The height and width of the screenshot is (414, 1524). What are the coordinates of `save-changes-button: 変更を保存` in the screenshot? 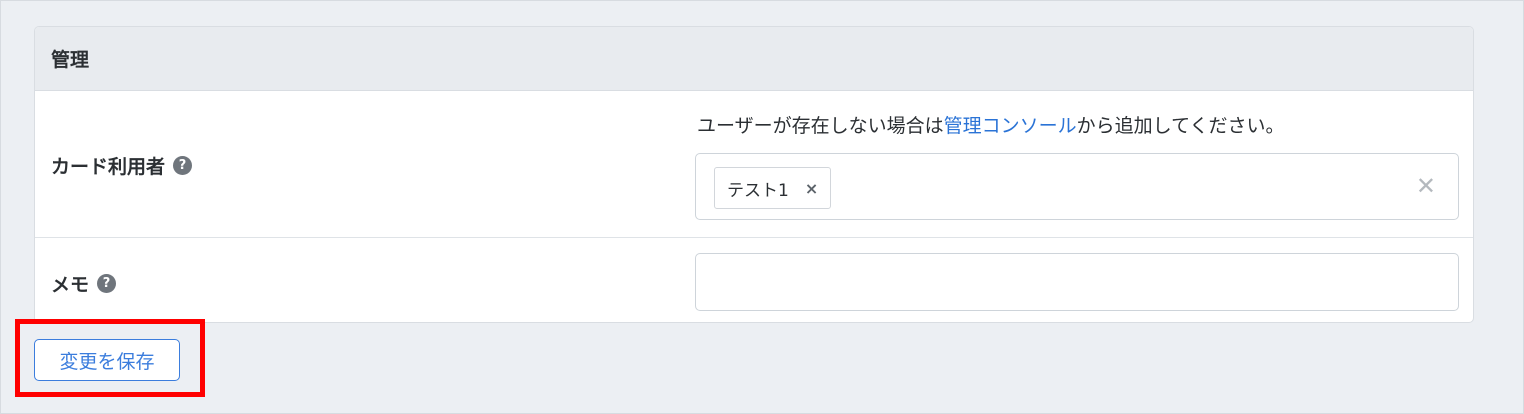 It's located at (107, 360).